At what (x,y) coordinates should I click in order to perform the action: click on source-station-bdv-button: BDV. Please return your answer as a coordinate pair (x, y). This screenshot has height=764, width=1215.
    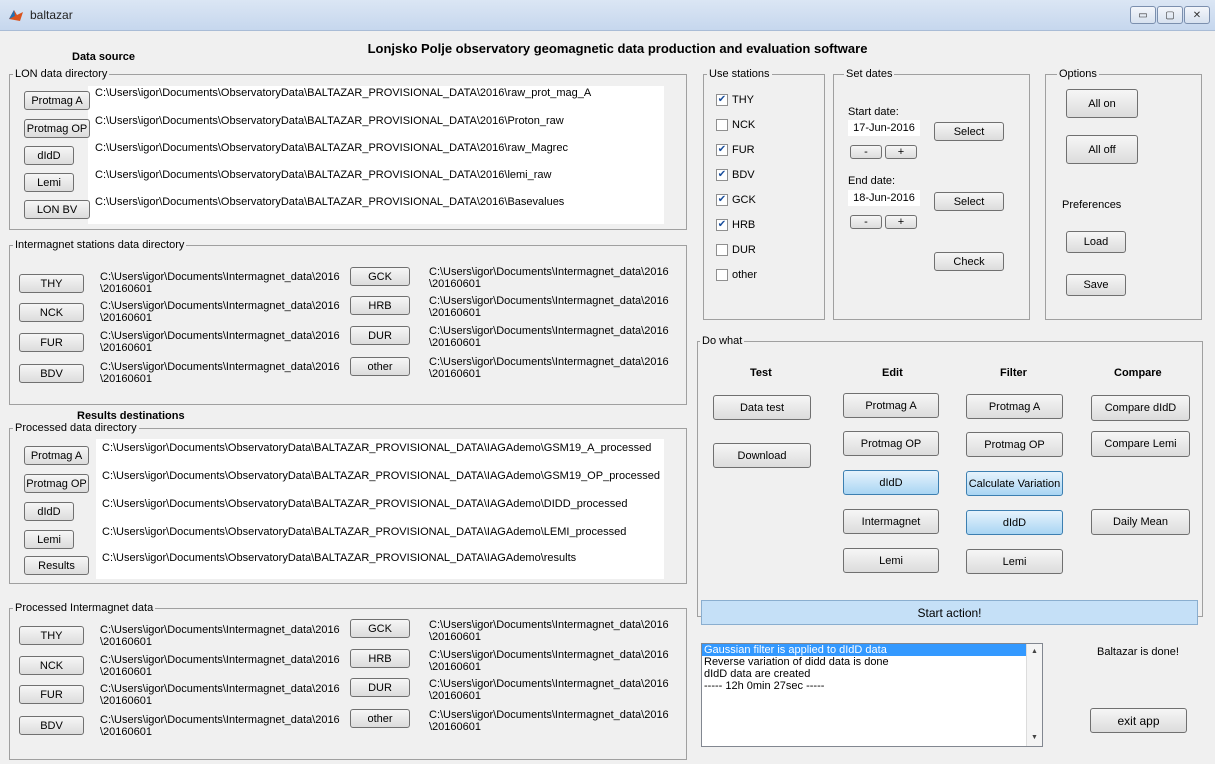
    Looking at the image, I should click on (51, 373).